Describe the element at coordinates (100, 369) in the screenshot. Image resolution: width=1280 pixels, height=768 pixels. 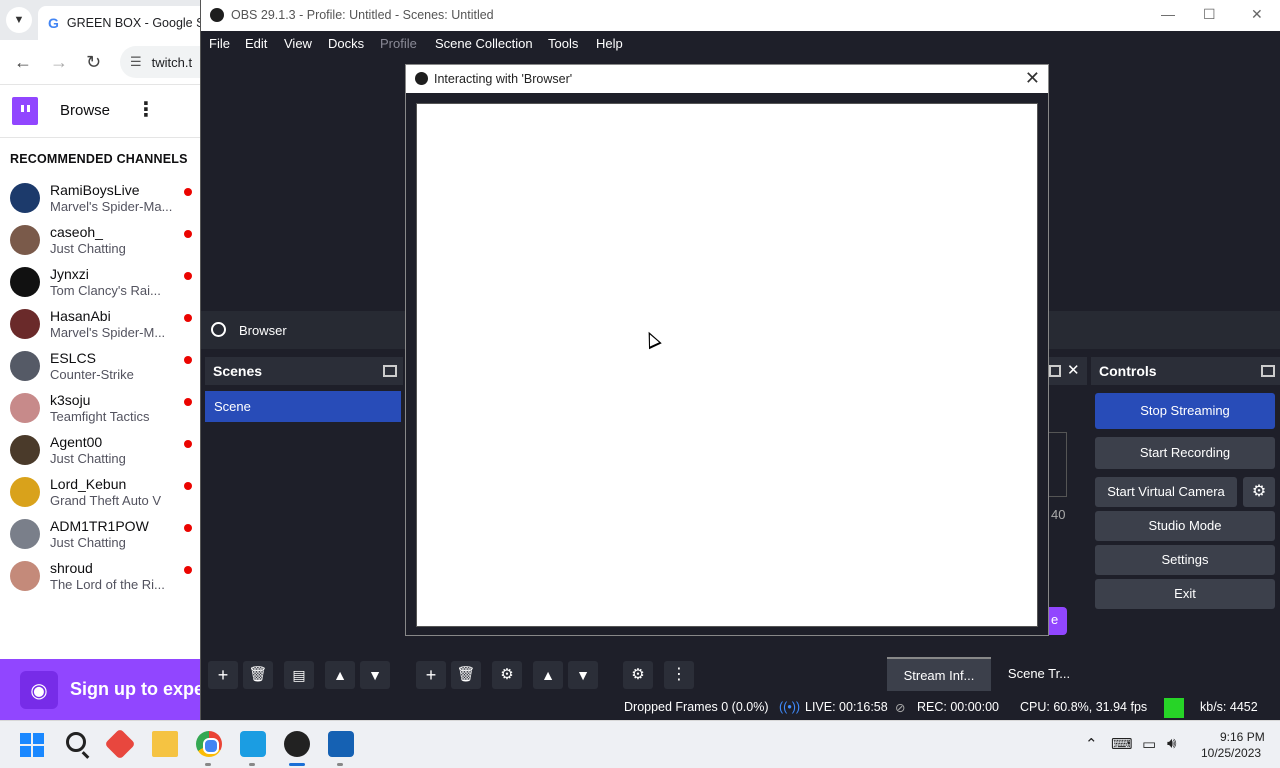
I see `channel-item: ESLCS Counter-Strike` at that location.